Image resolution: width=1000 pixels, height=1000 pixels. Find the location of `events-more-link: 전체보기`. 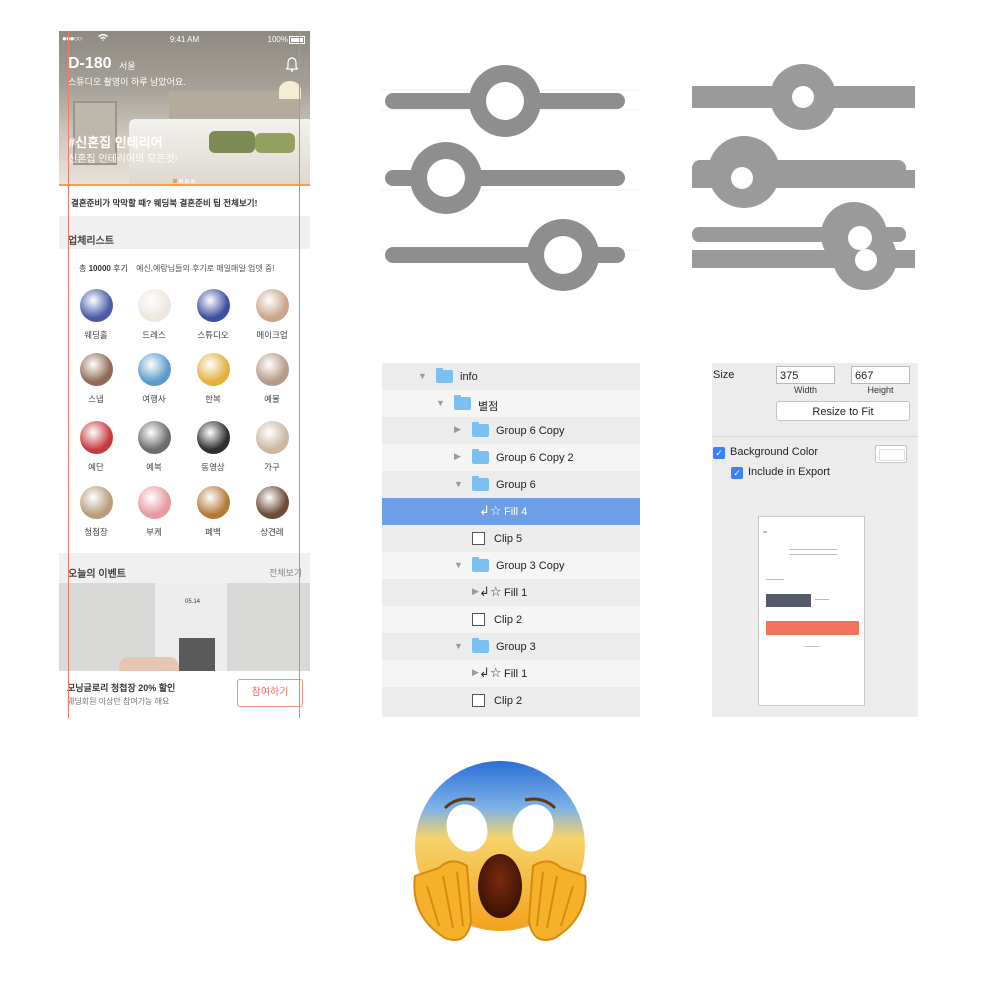

events-more-link: 전체보기 is located at coordinates (285, 572).